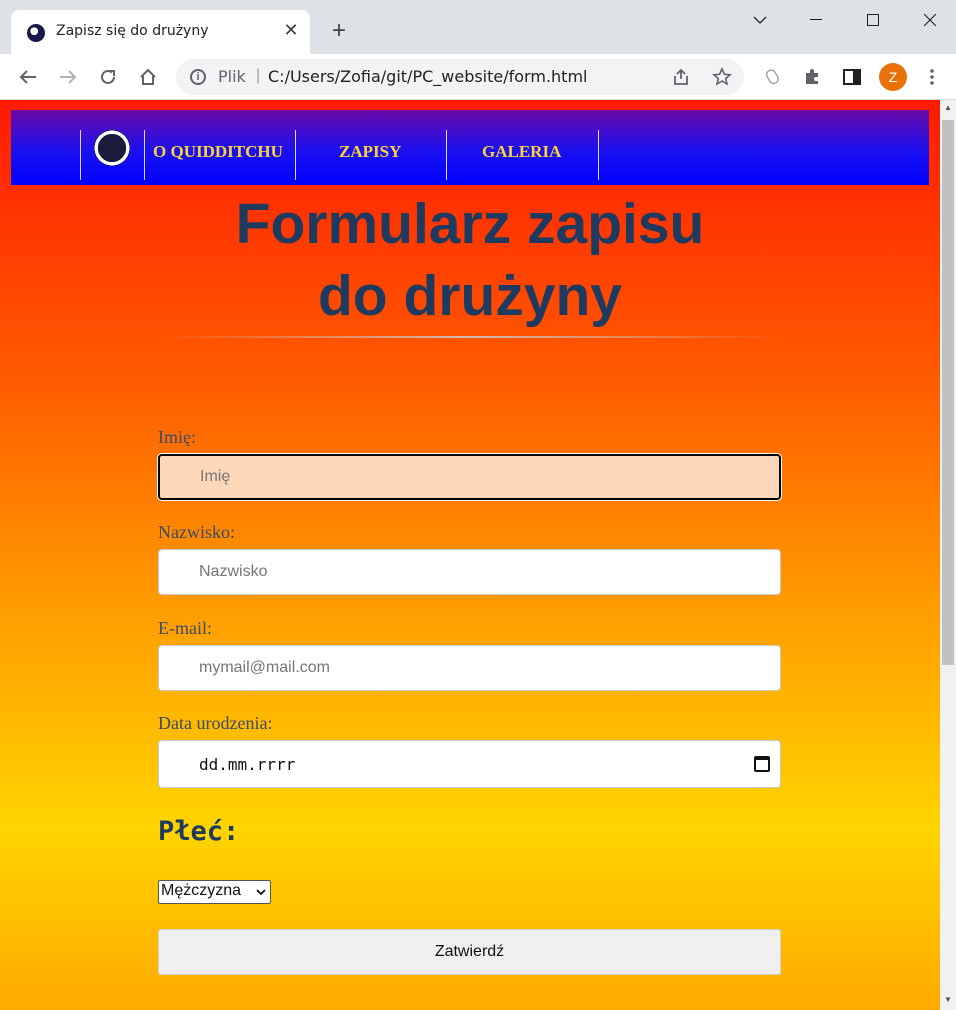  I want to click on chevron-down-icon, so click(261, 892).